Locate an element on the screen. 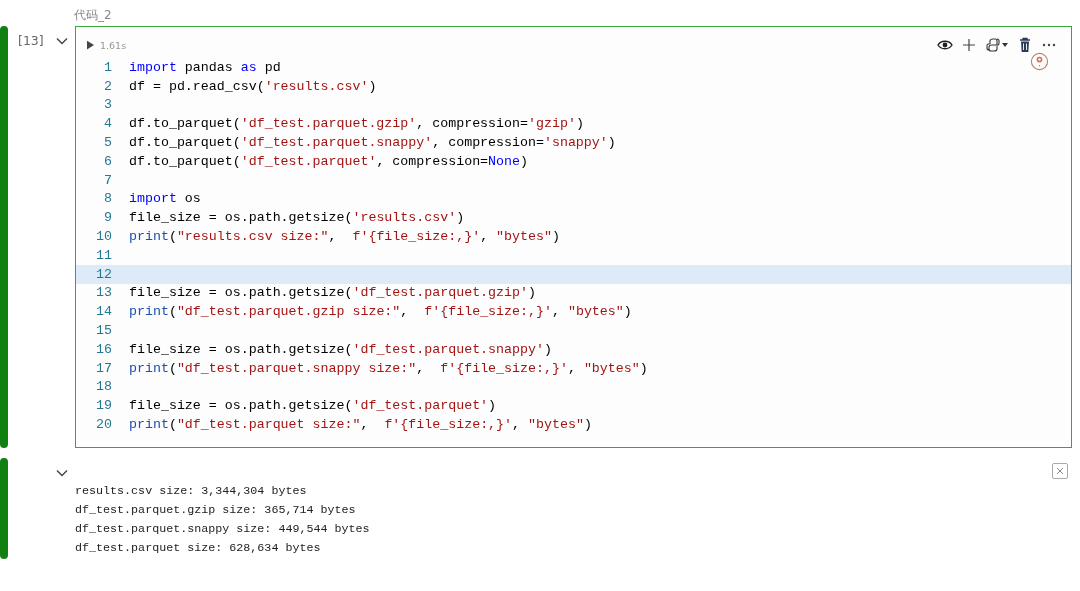  trash-icon is located at coordinates (1025, 45).